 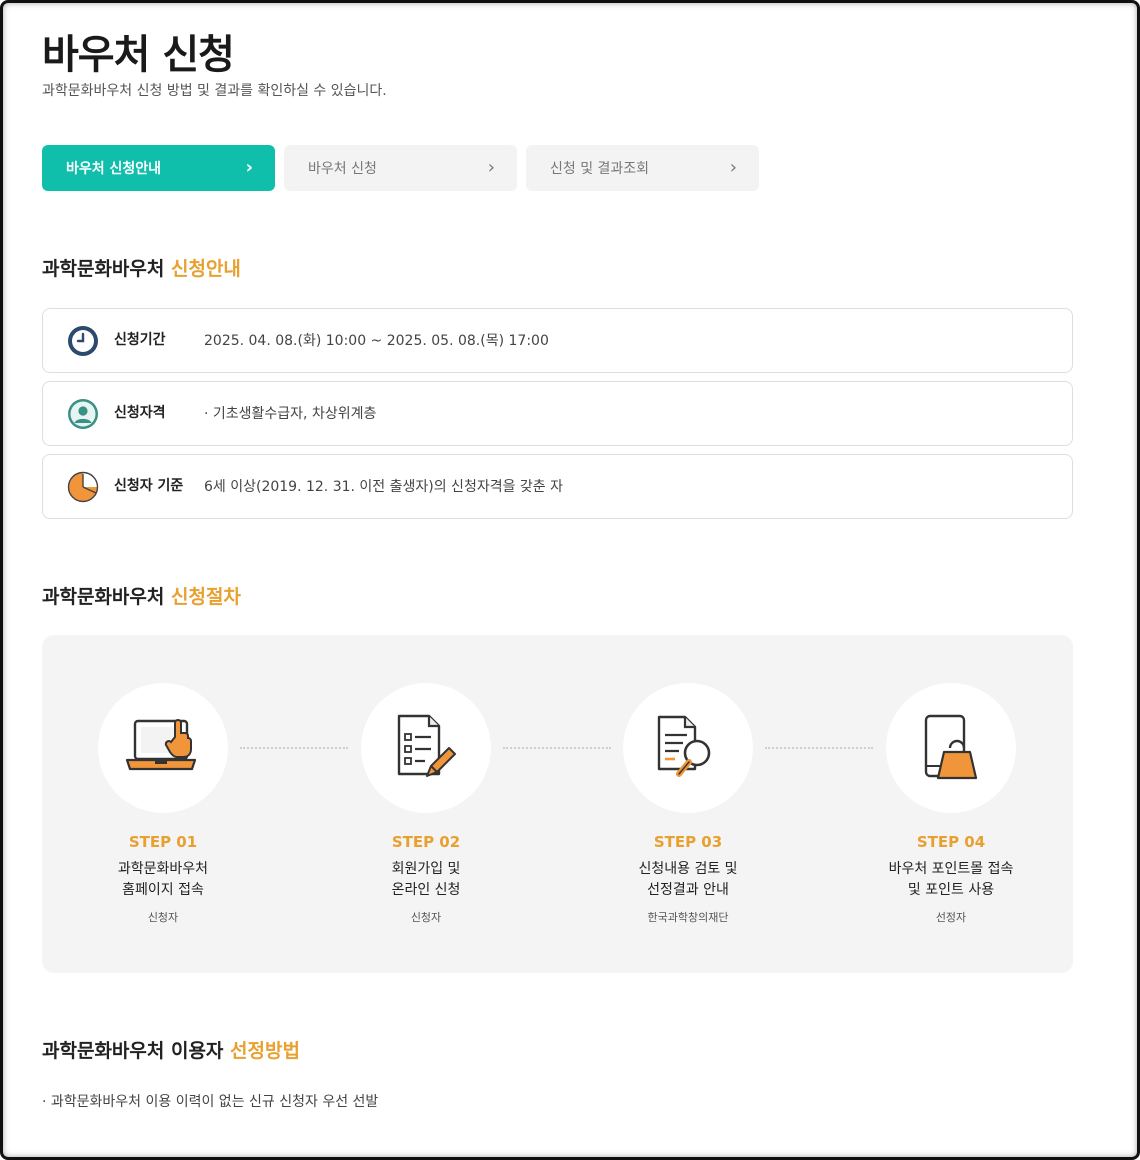 I want to click on user-icon, so click(x=83, y=414).